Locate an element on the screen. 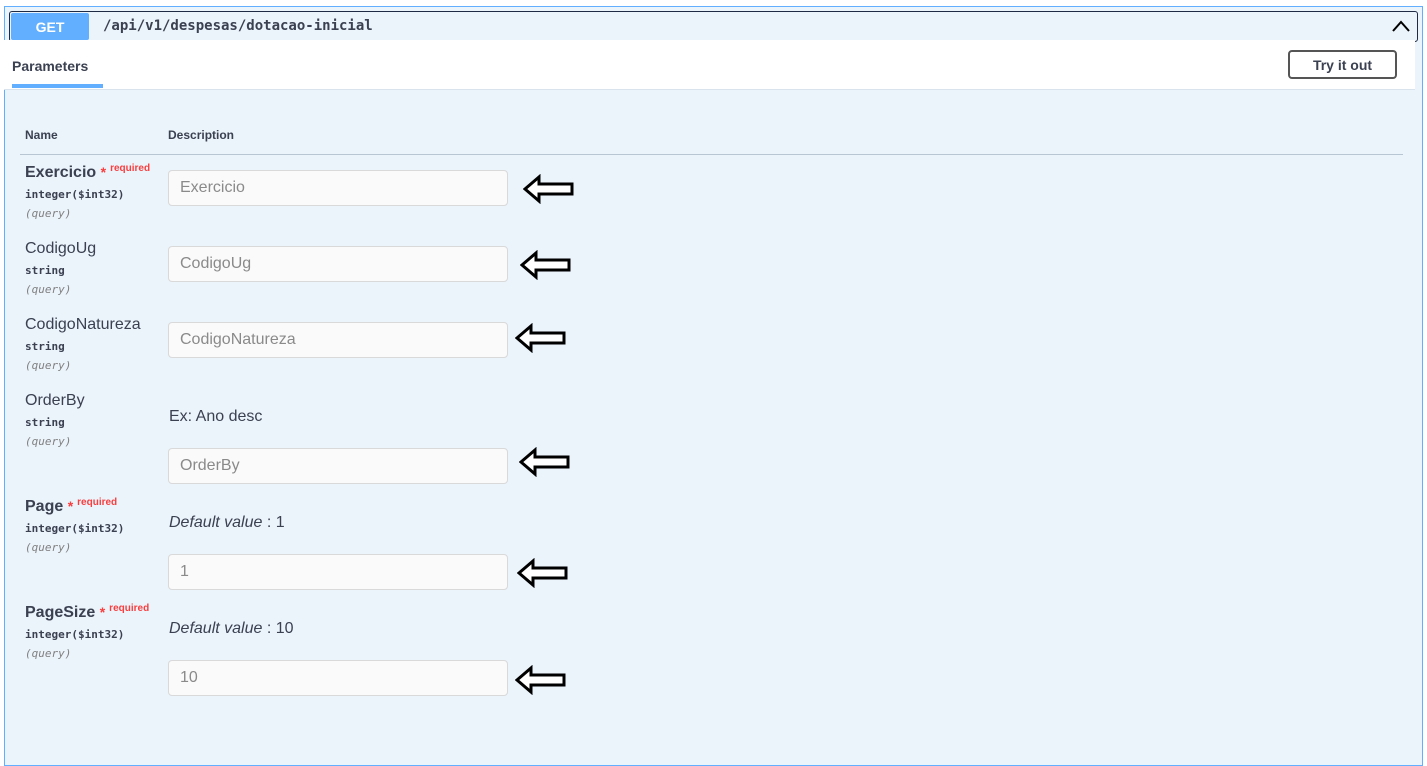  param-name-exercicio: Exercicio * required is located at coordinates (88, 172).